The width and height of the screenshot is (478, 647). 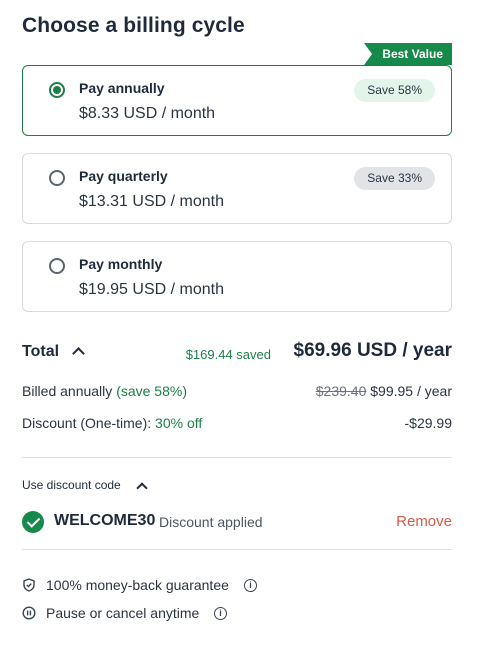 What do you see at coordinates (137, 585) in the screenshot?
I see `assurance-text: 100% money-back guarantee` at bounding box center [137, 585].